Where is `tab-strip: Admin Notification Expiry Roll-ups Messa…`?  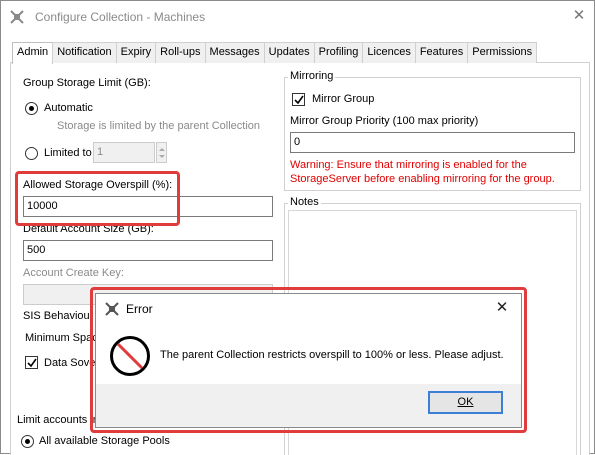
tab-strip: Admin Notification Expiry Roll-ups Messa… is located at coordinates (275, 53).